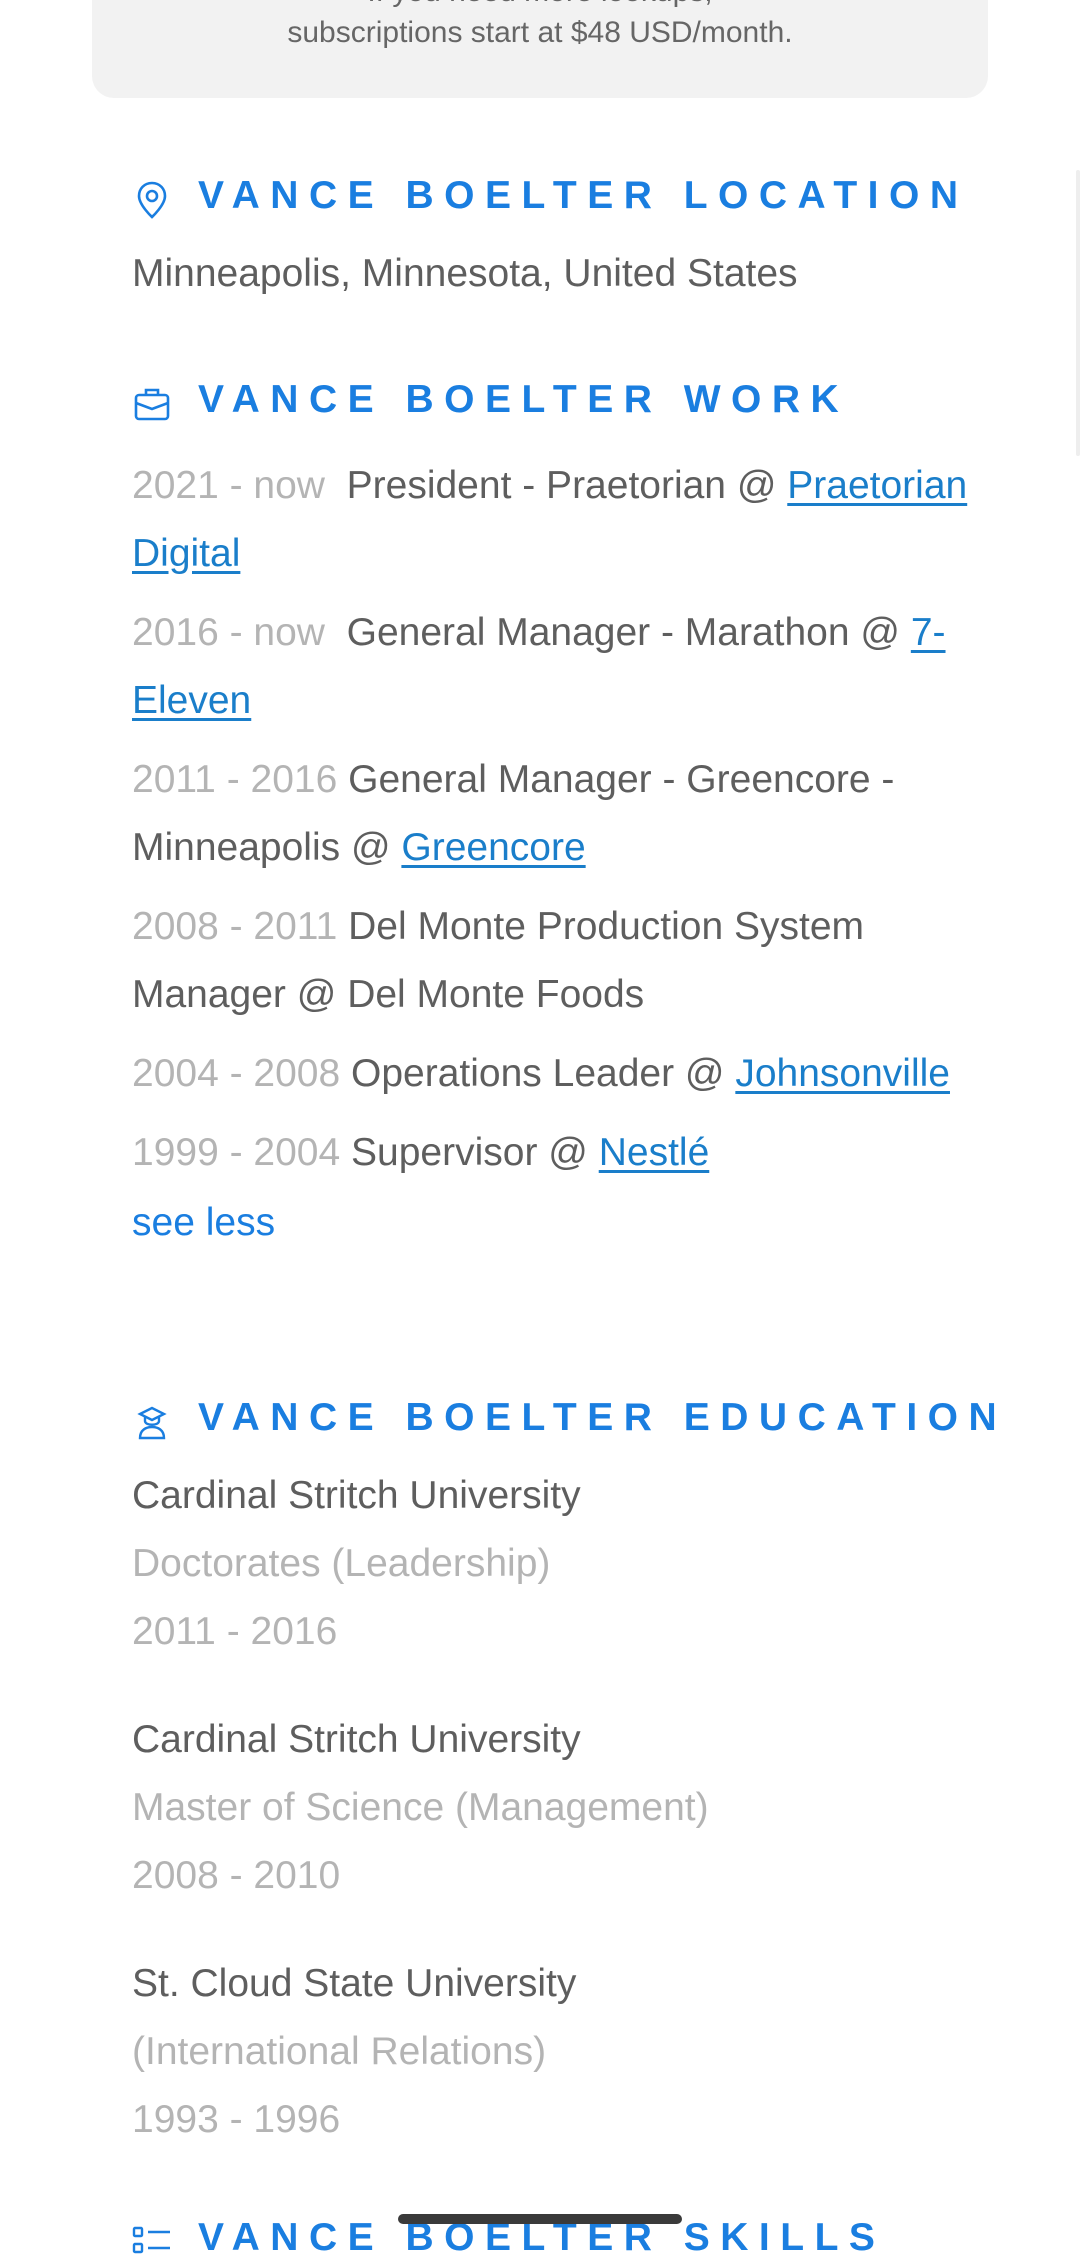 This screenshot has height=2268, width=1080. Describe the element at coordinates (236, 1073) in the screenshot. I see `work-years: 2004 - 2008` at that location.